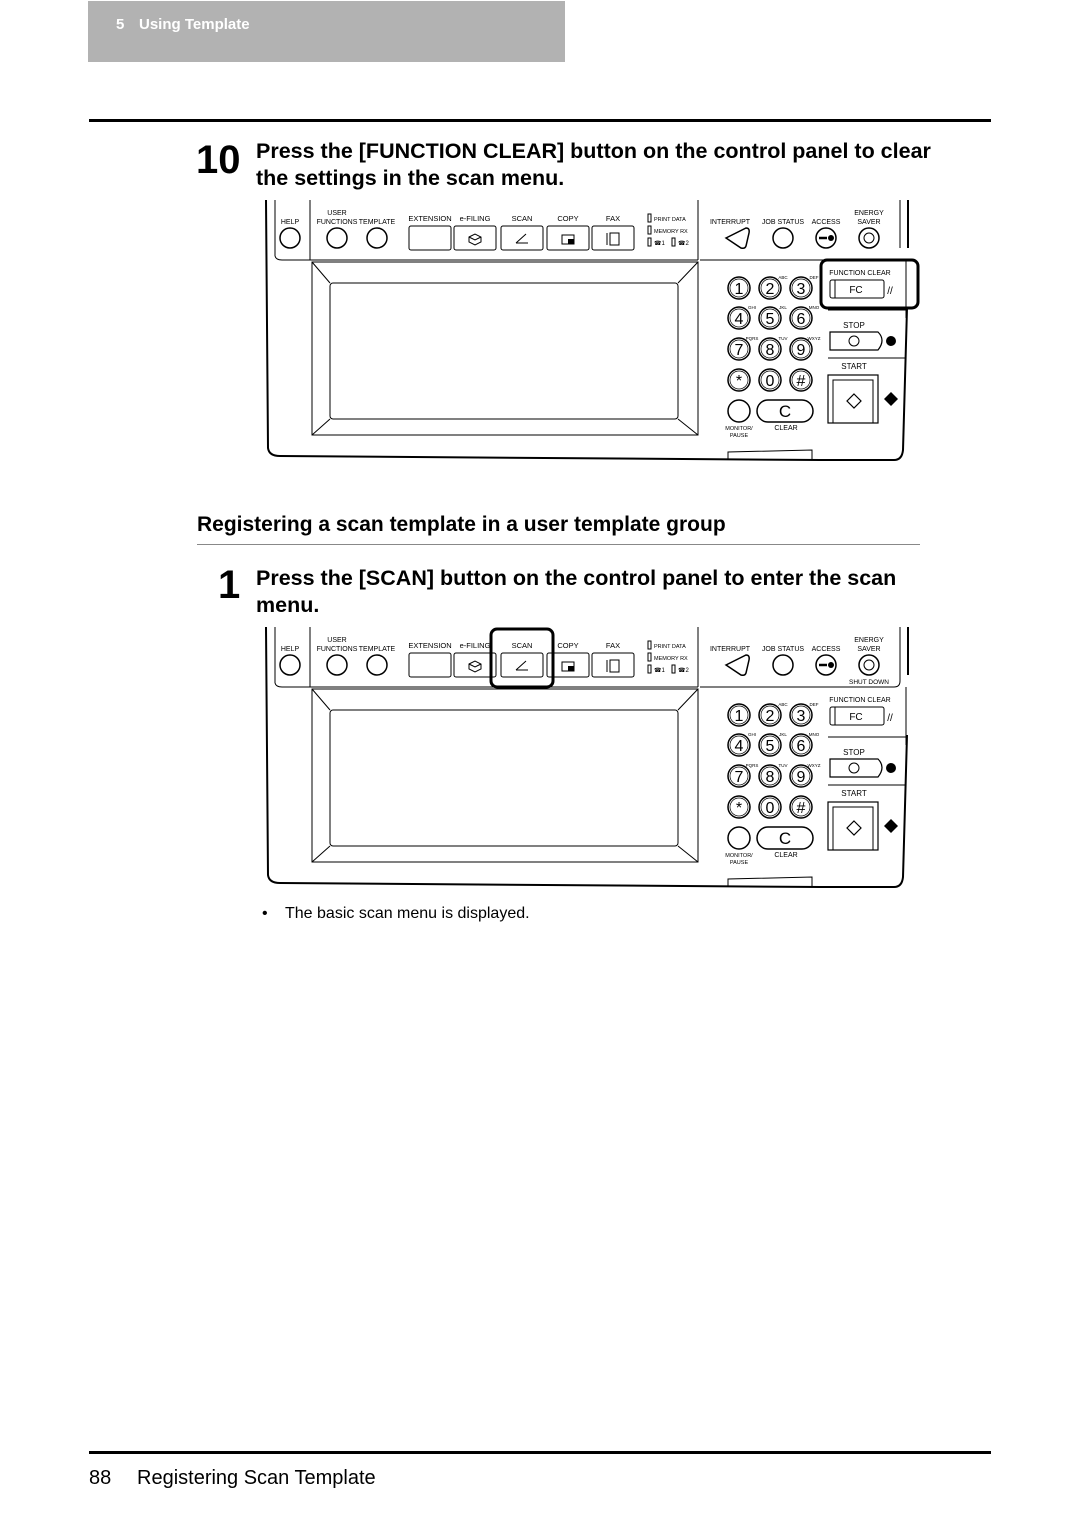 This screenshot has width=1080, height=1526. What do you see at coordinates (854, 366) in the screenshot?
I see `start-label: START` at bounding box center [854, 366].